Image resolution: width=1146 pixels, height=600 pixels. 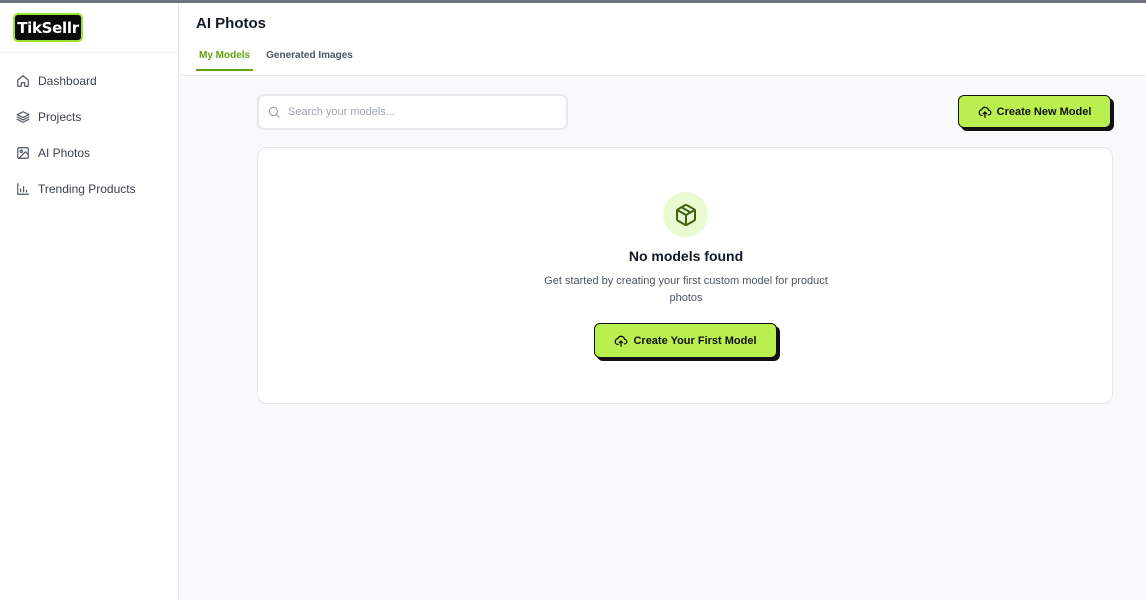 What do you see at coordinates (418, 112) in the screenshot?
I see `search-input` at bounding box center [418, 112].